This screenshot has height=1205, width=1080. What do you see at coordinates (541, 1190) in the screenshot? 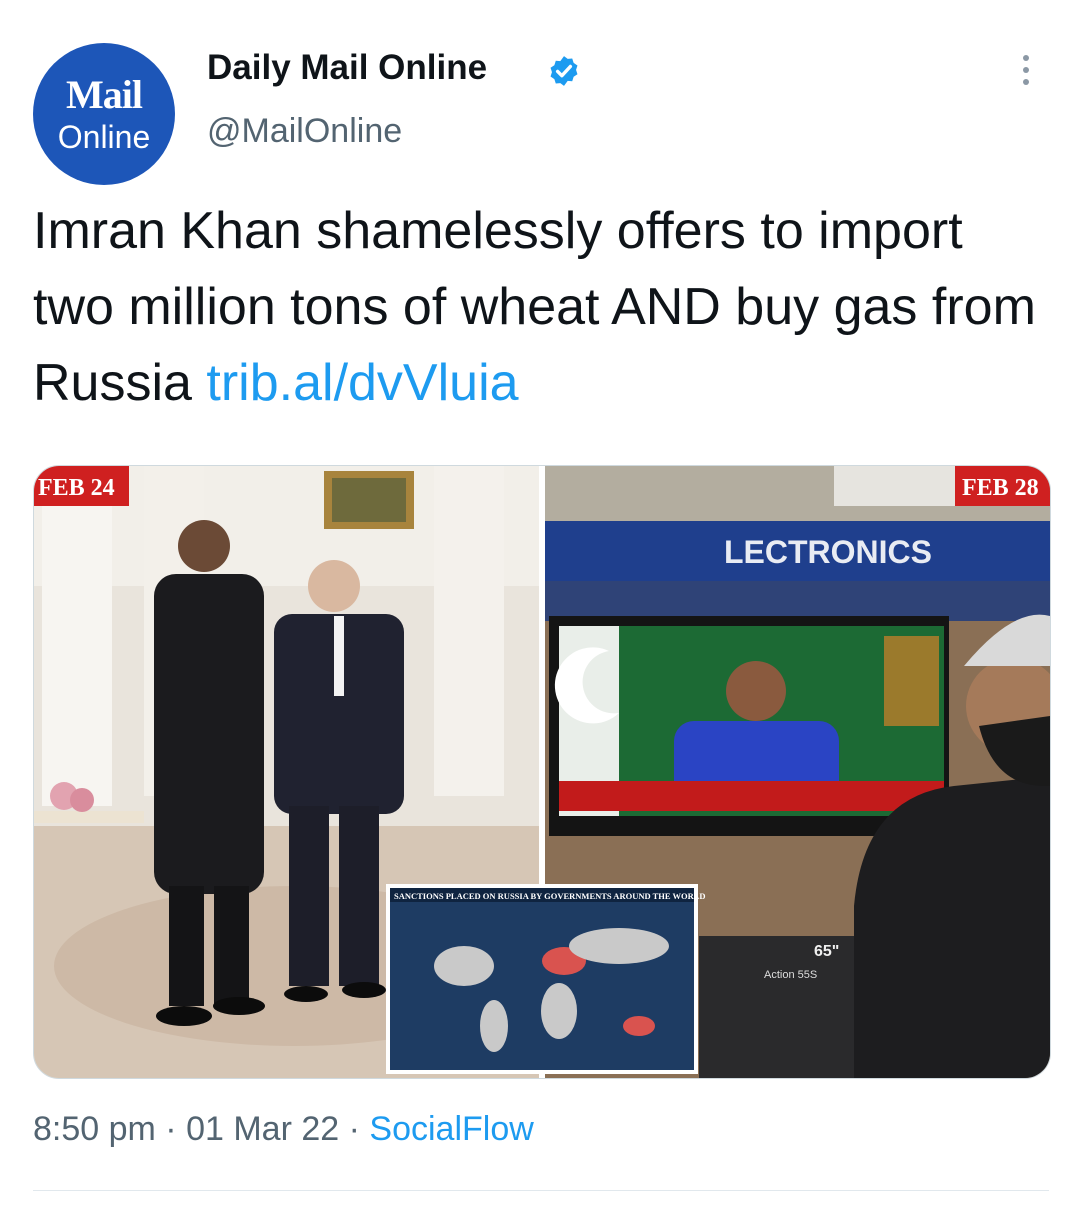
I see `divider` at bounding box center [541, 1190].